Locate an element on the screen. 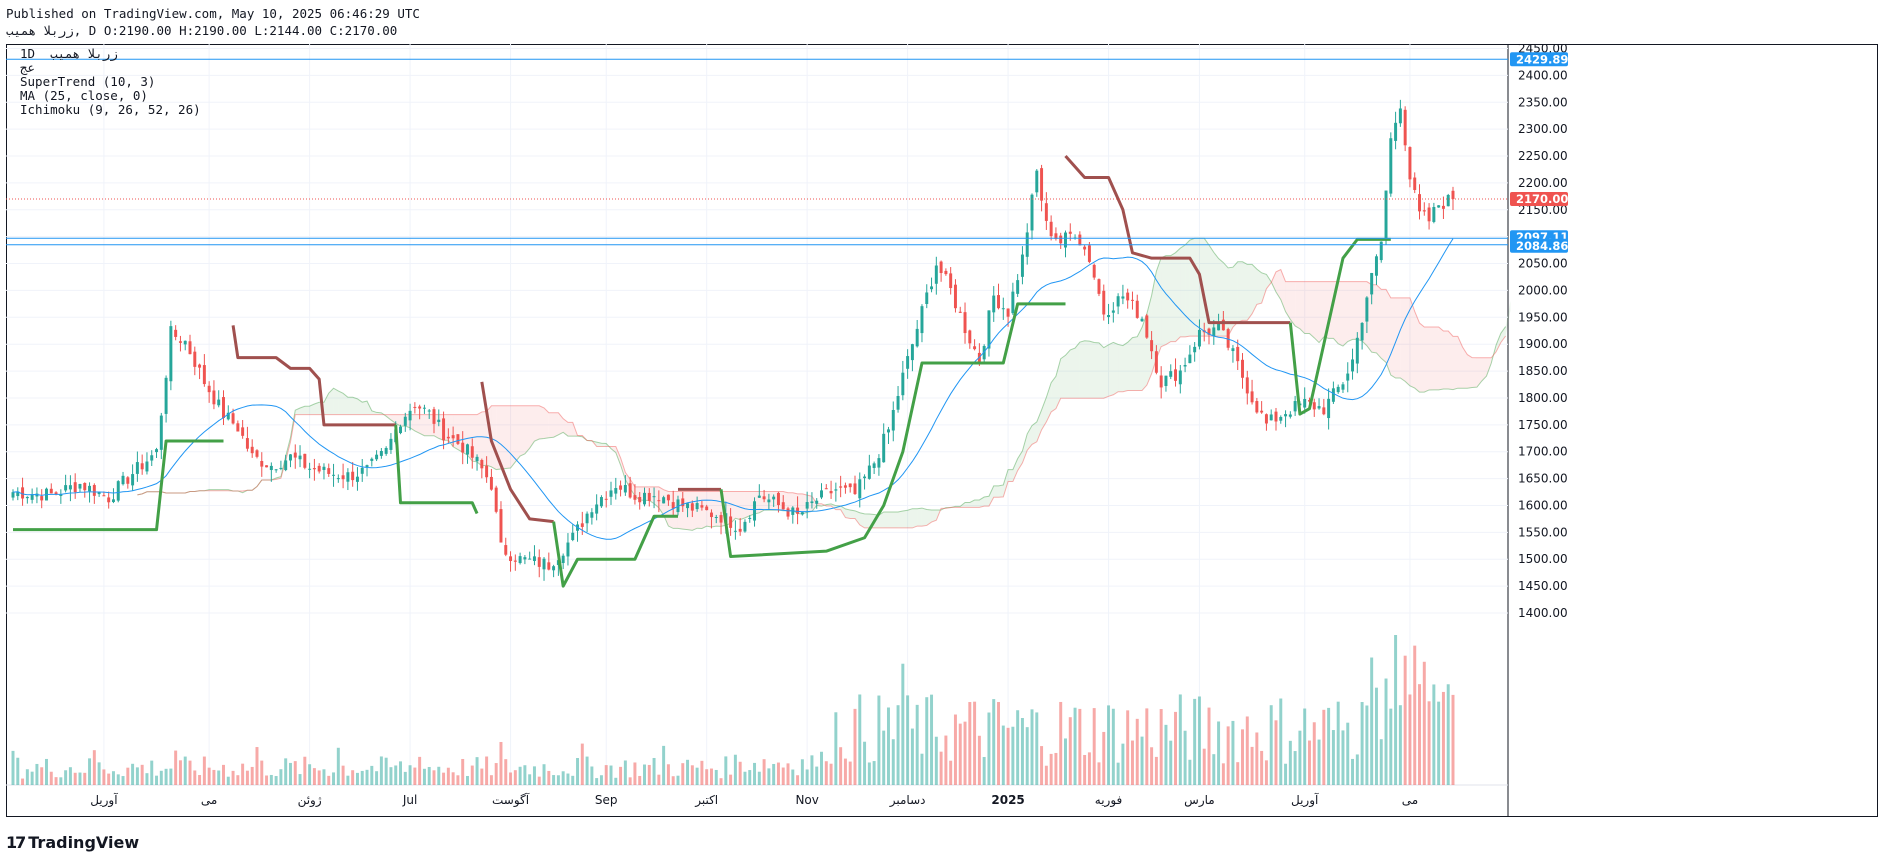  price-tick-label: 2200.00 is located at coordinates (1543, 183).